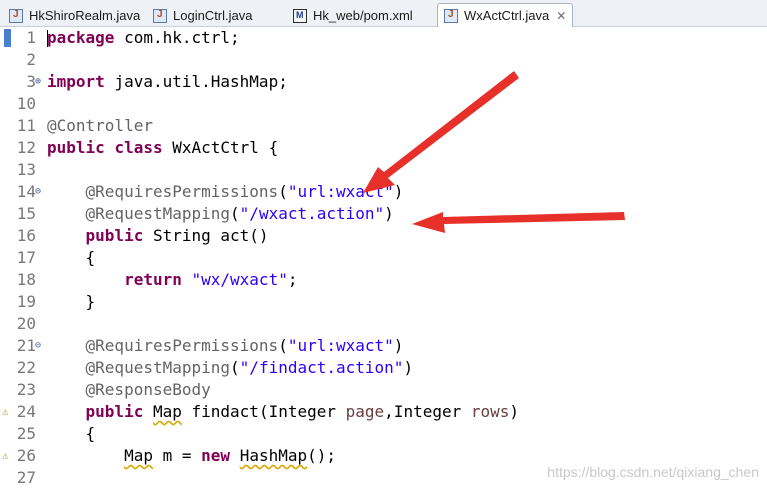  I want to click on code-token: import, so click(76, 81).